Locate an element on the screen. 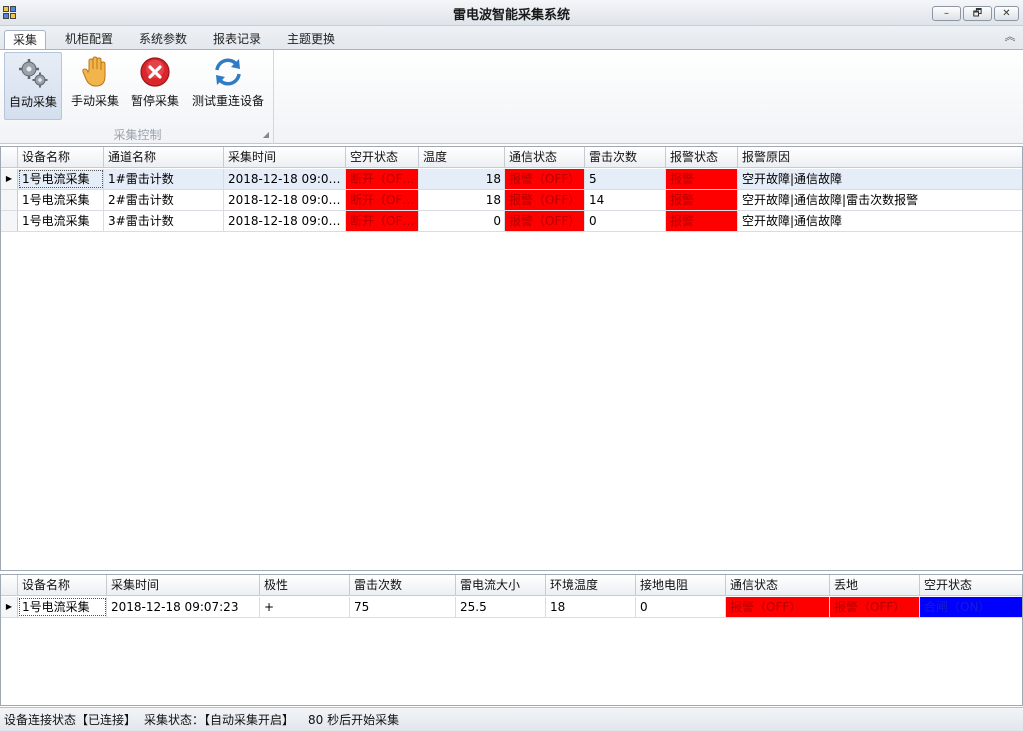 The width and height of the screenshot is (1023, 731). tab-theme-change: 主题更换 is located at coordinates (311, 40).